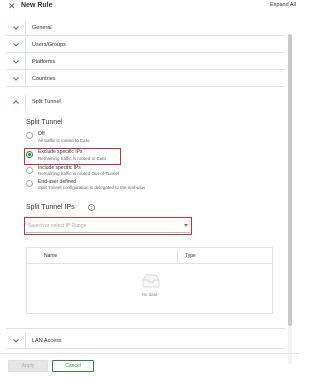 Image resolution: width=320 pixels, height=379 pixels. What do you see at coordinates (108, 226) in the screenshot?
I see `ip-range-select: Search or select IP Range` at bounding box center [108, 226].